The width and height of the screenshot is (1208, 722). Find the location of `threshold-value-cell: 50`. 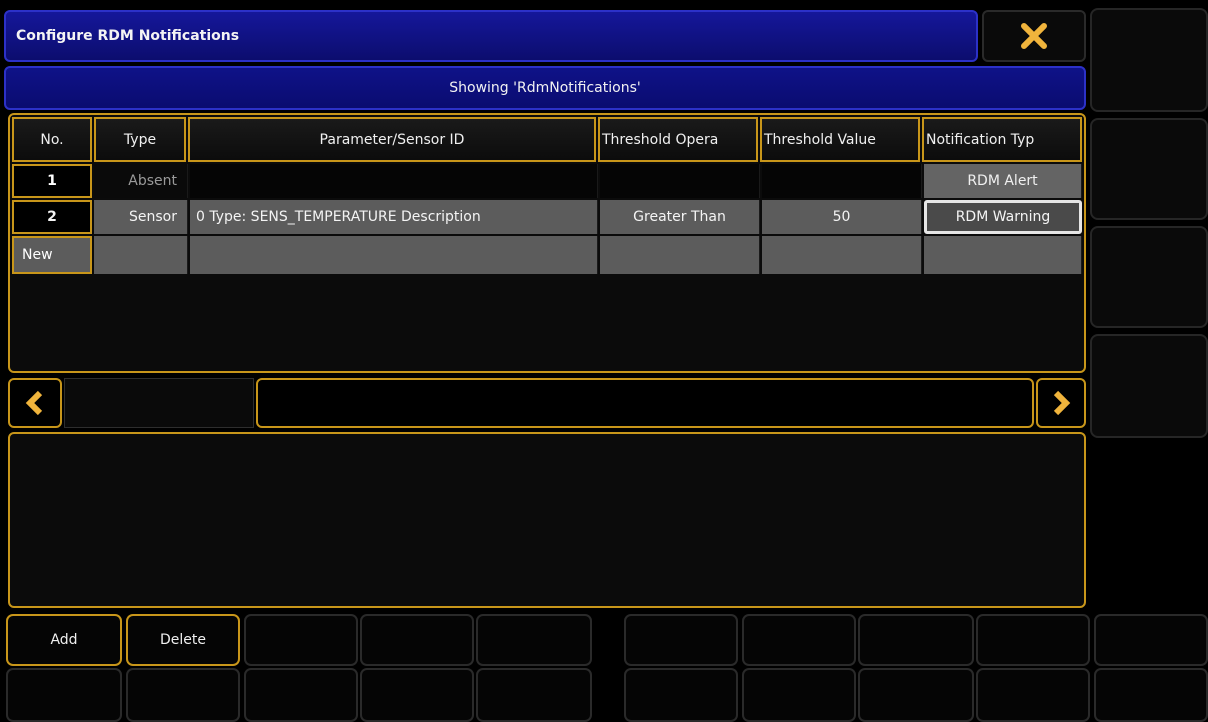

threshold-value-cell: 50 is located at coordinates (842, 217).